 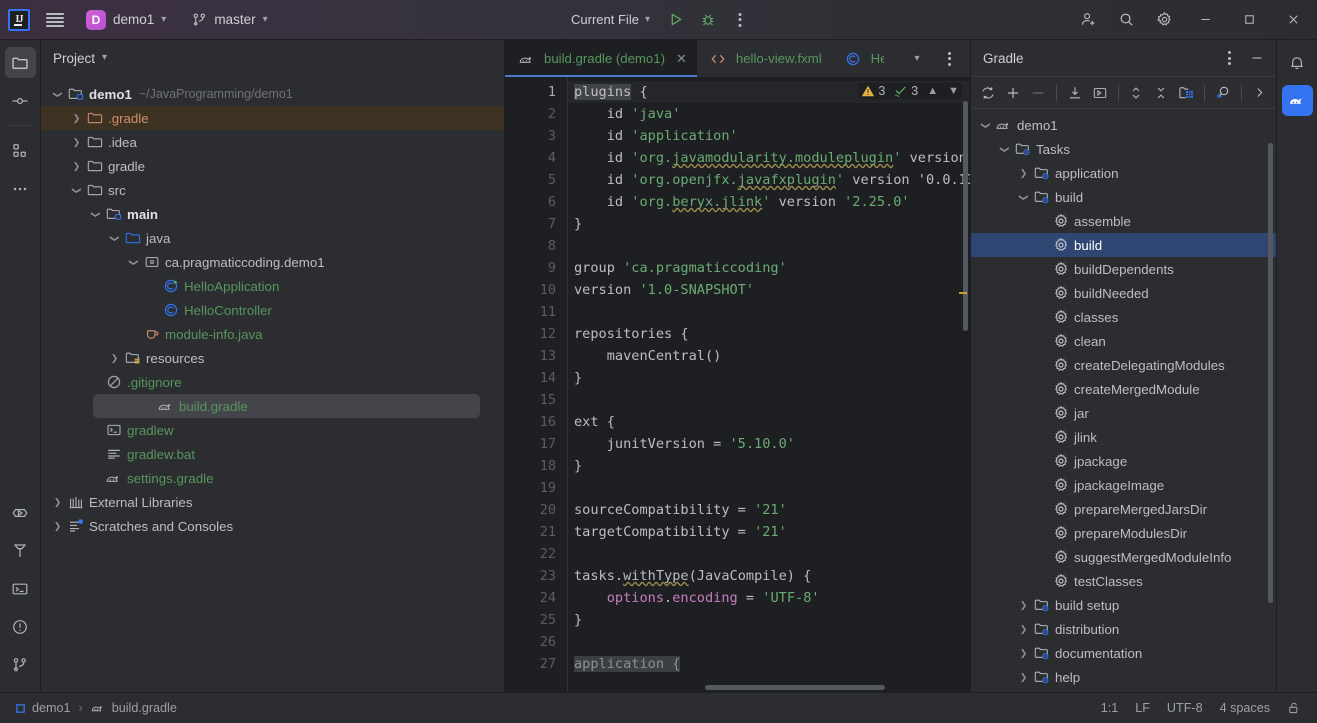 I want to click on tree-node: ❯ .gradle, so click(x=272, y=118).